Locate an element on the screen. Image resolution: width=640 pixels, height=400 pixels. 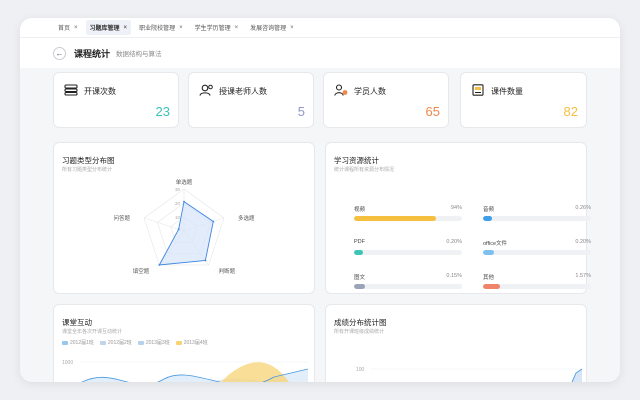
radar-data-area is located at coordinates (186, 233).